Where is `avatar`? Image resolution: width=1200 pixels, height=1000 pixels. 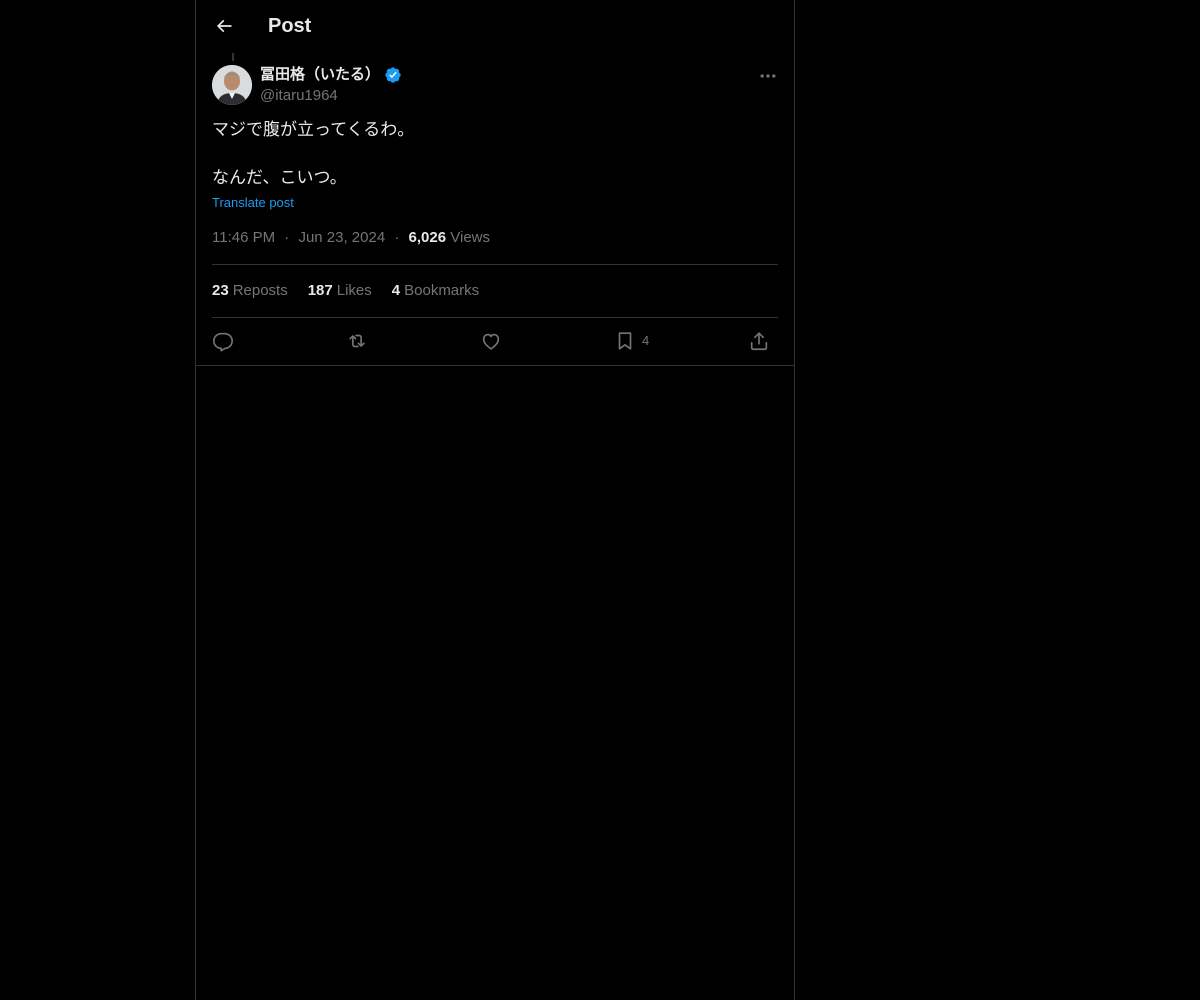
avatar is located at coordinates (232, 85).